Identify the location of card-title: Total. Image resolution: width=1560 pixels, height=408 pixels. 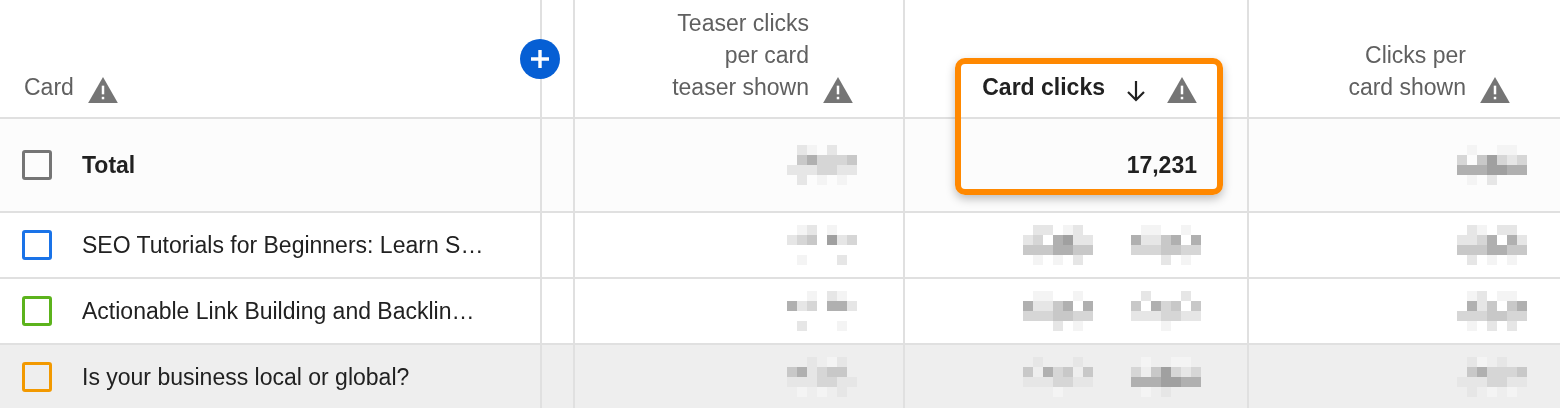
(109, 165).